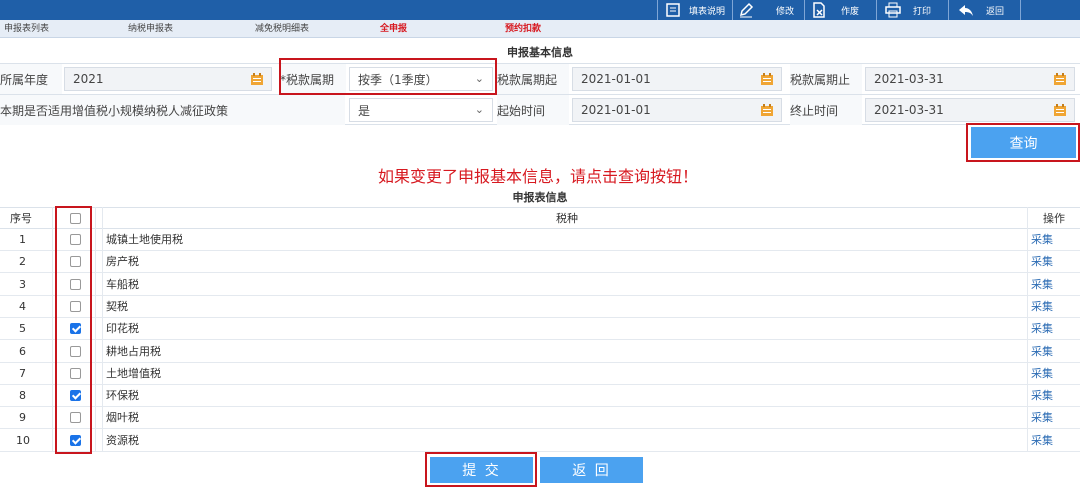 Image resolution: width=1080 pixels, height=487 pixels. I want to click on policy-select: 是 ⌄, so click(421, 110).